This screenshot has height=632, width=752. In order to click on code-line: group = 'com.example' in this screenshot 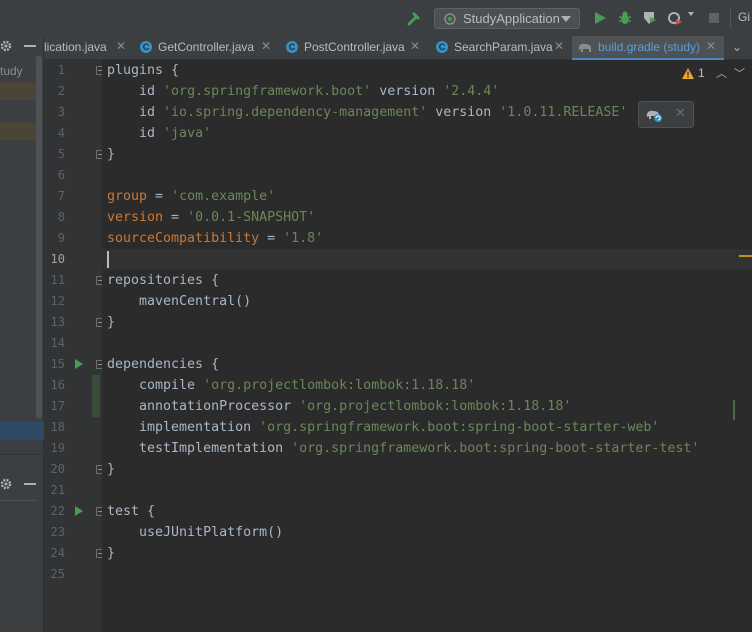, I will do `click(191, 196)`.